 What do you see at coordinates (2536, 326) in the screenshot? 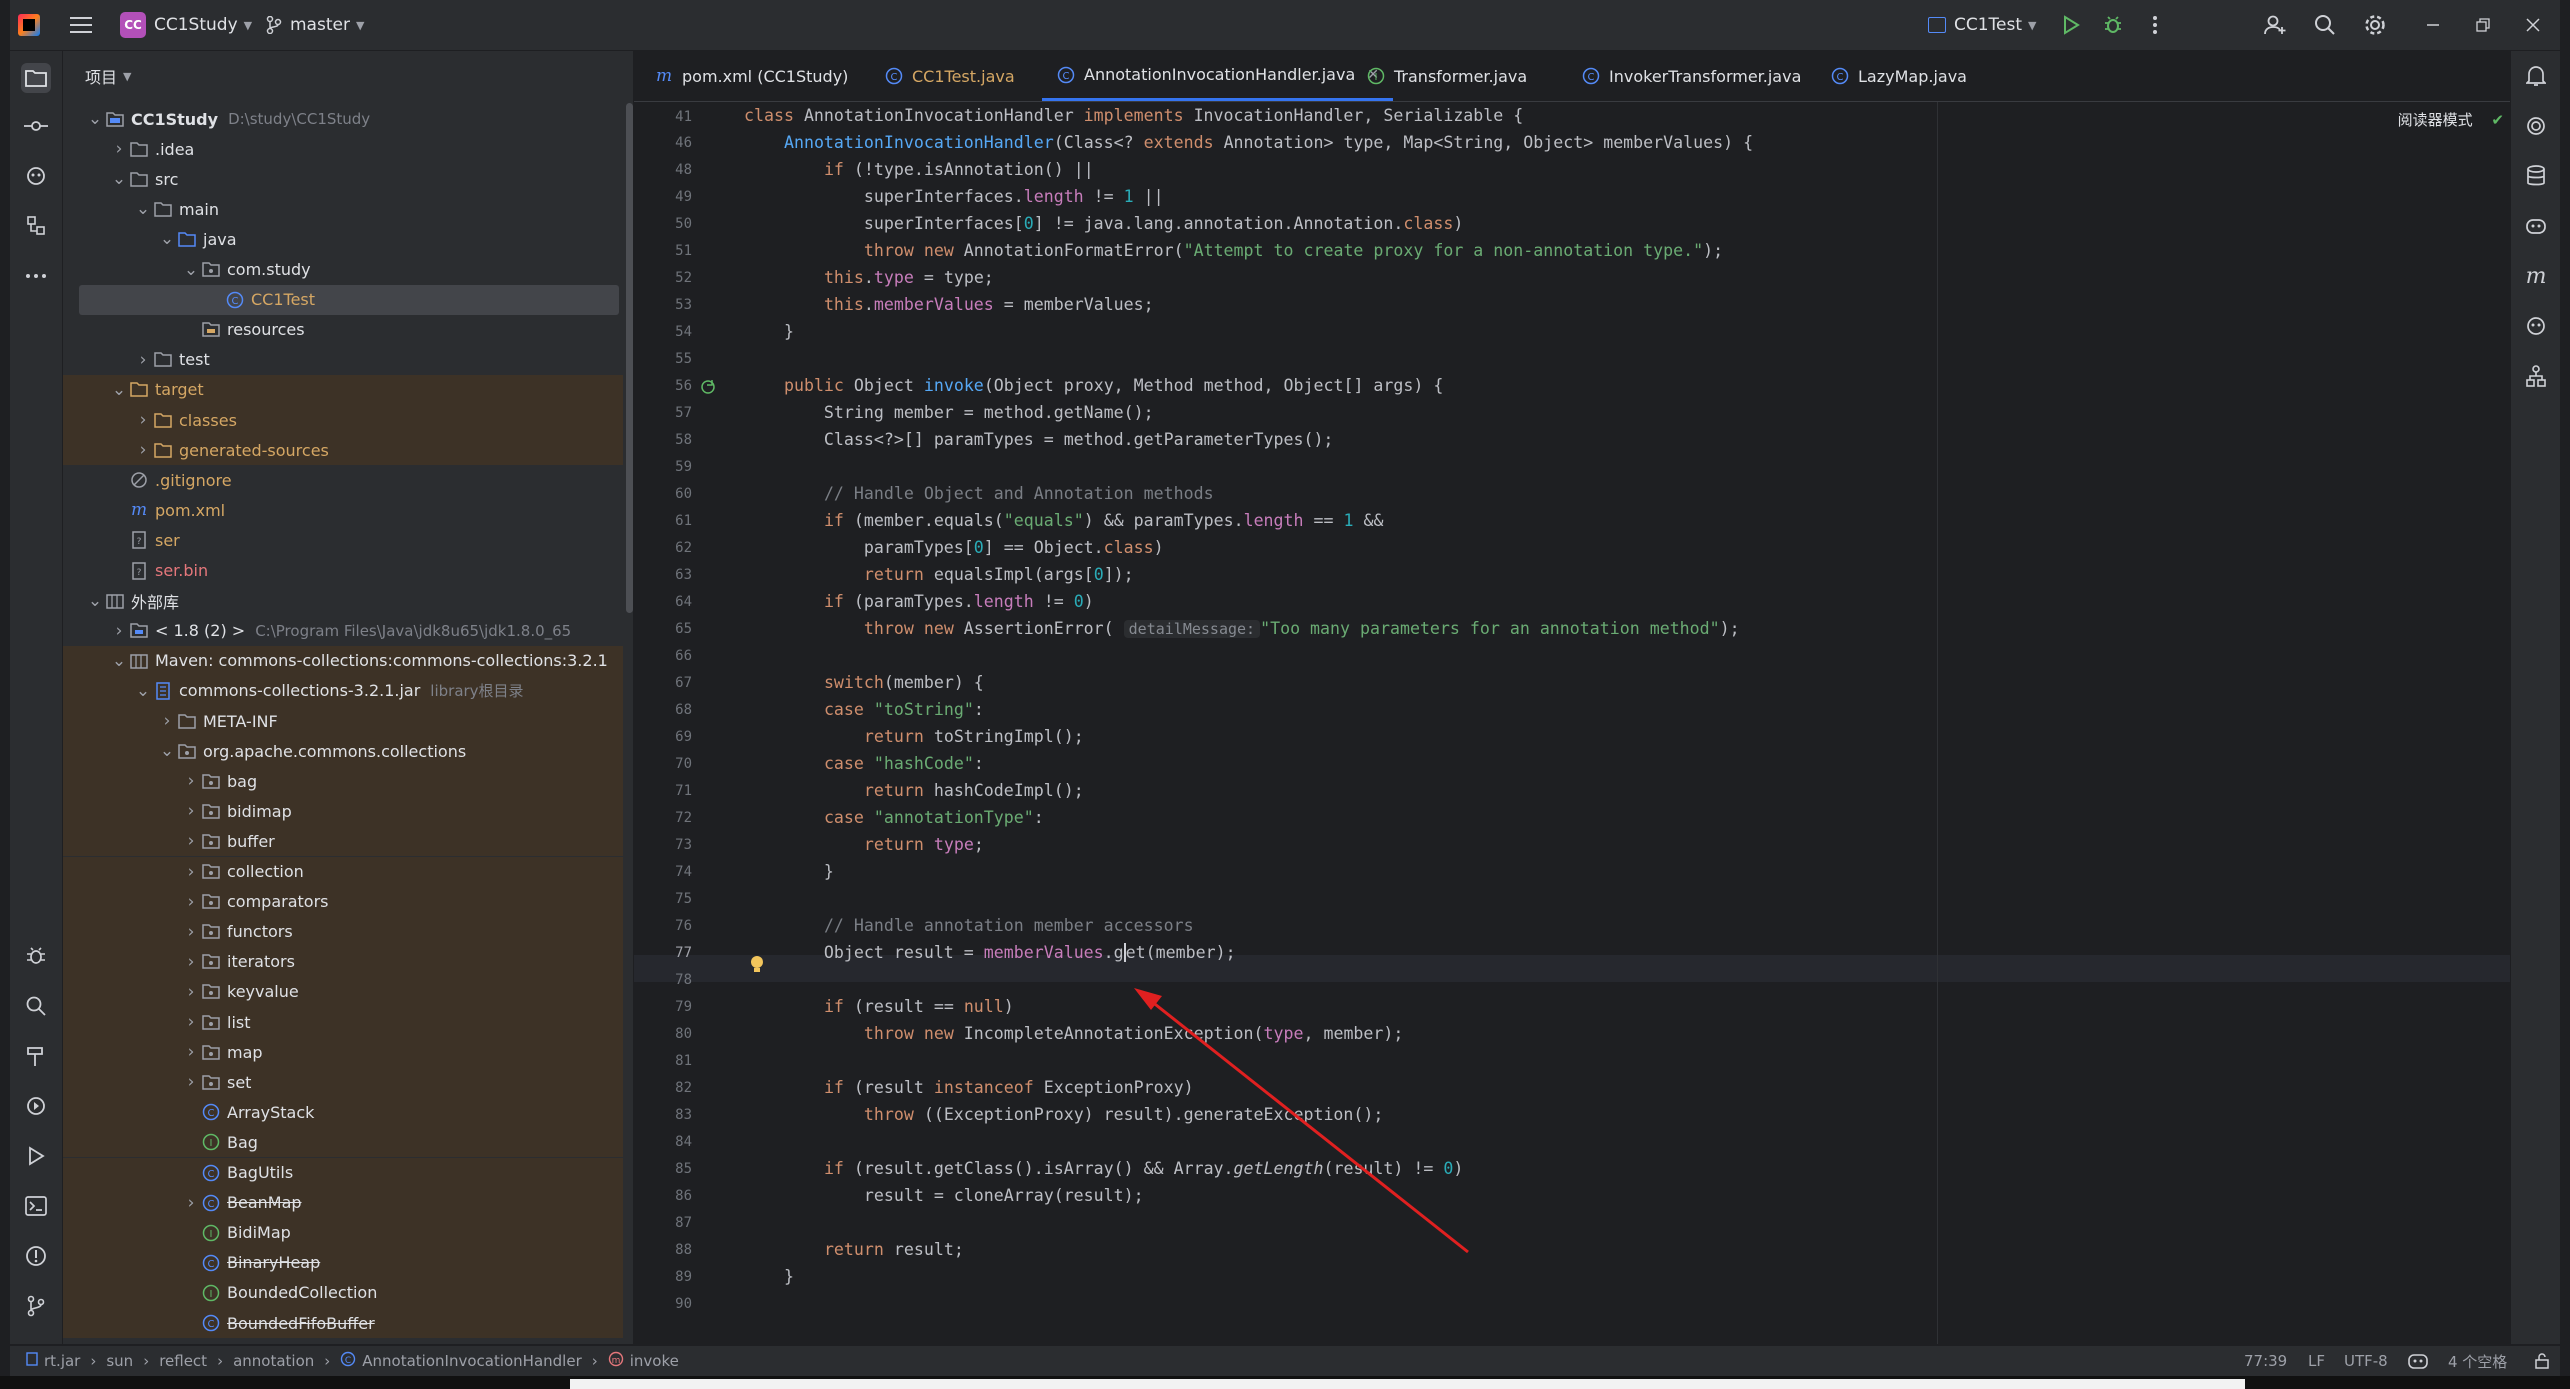
I see `ai-assistant-right-button` at bounding box center [2536, 326].